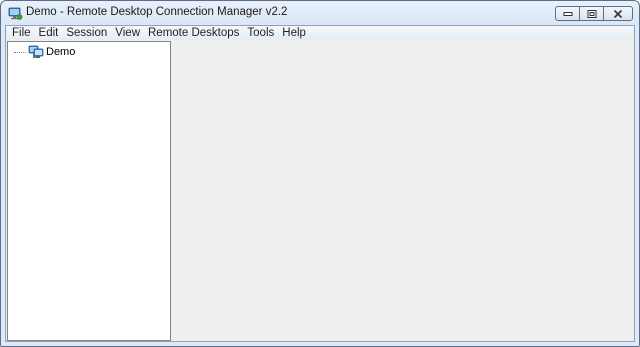  I want to click on tree-connector-line, so click(20, 52).